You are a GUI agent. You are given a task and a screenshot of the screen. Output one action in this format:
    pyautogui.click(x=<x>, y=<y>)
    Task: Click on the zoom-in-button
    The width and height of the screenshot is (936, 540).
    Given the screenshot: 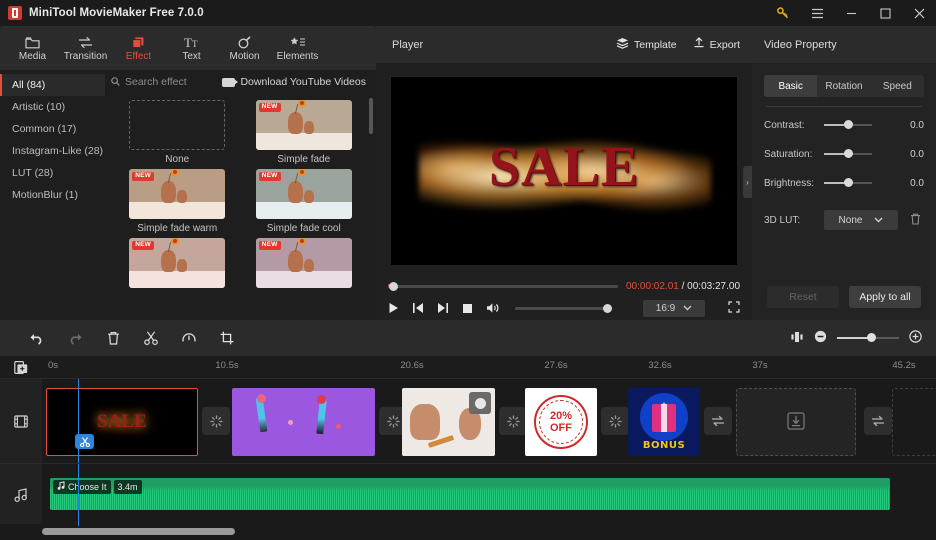 What is the action you would take?
    pyautogui.click(x=915, y=338)
    